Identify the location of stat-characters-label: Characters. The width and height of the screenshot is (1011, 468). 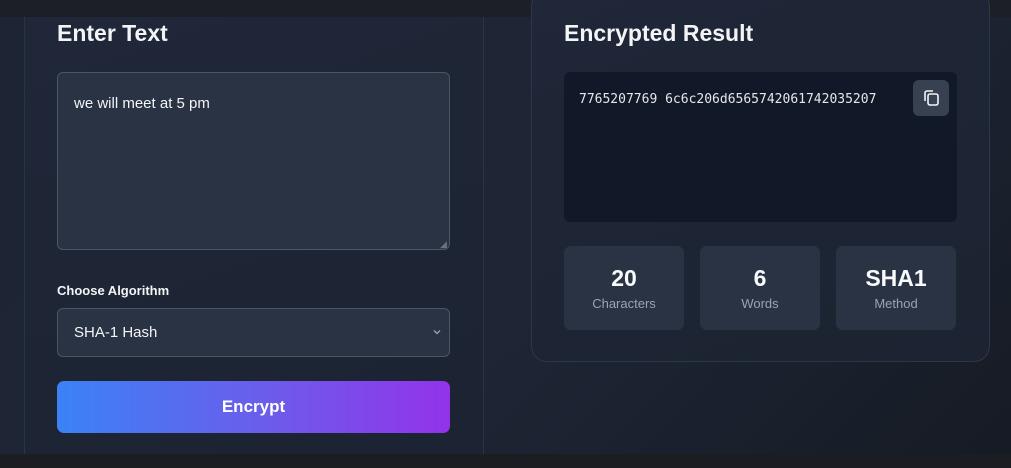
(624, 303).